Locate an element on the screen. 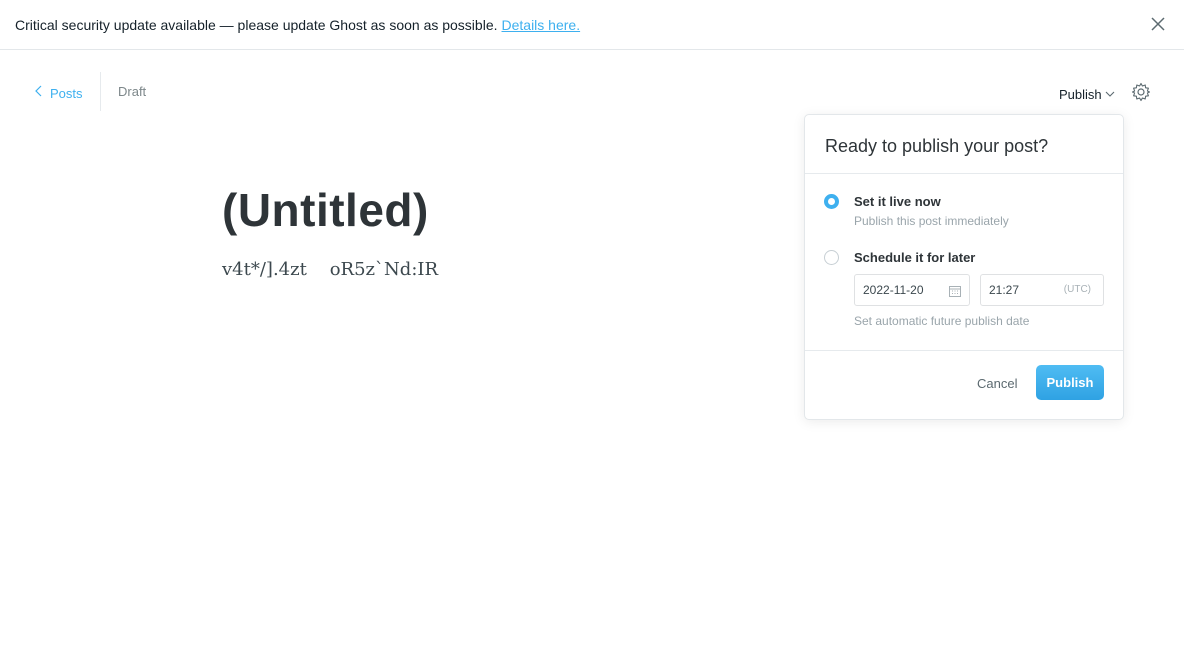  publish-menu-trigger: Publish is located at coordinates (1087, 94).